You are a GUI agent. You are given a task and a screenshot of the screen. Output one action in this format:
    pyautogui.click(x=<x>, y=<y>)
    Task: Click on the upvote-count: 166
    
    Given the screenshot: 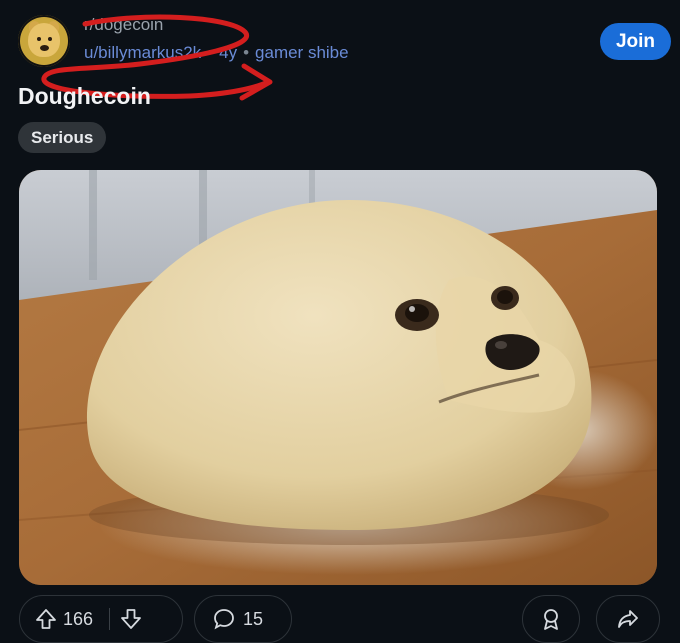 What is the action you would take?
    pyautogui.click(x=78, y=618)
    